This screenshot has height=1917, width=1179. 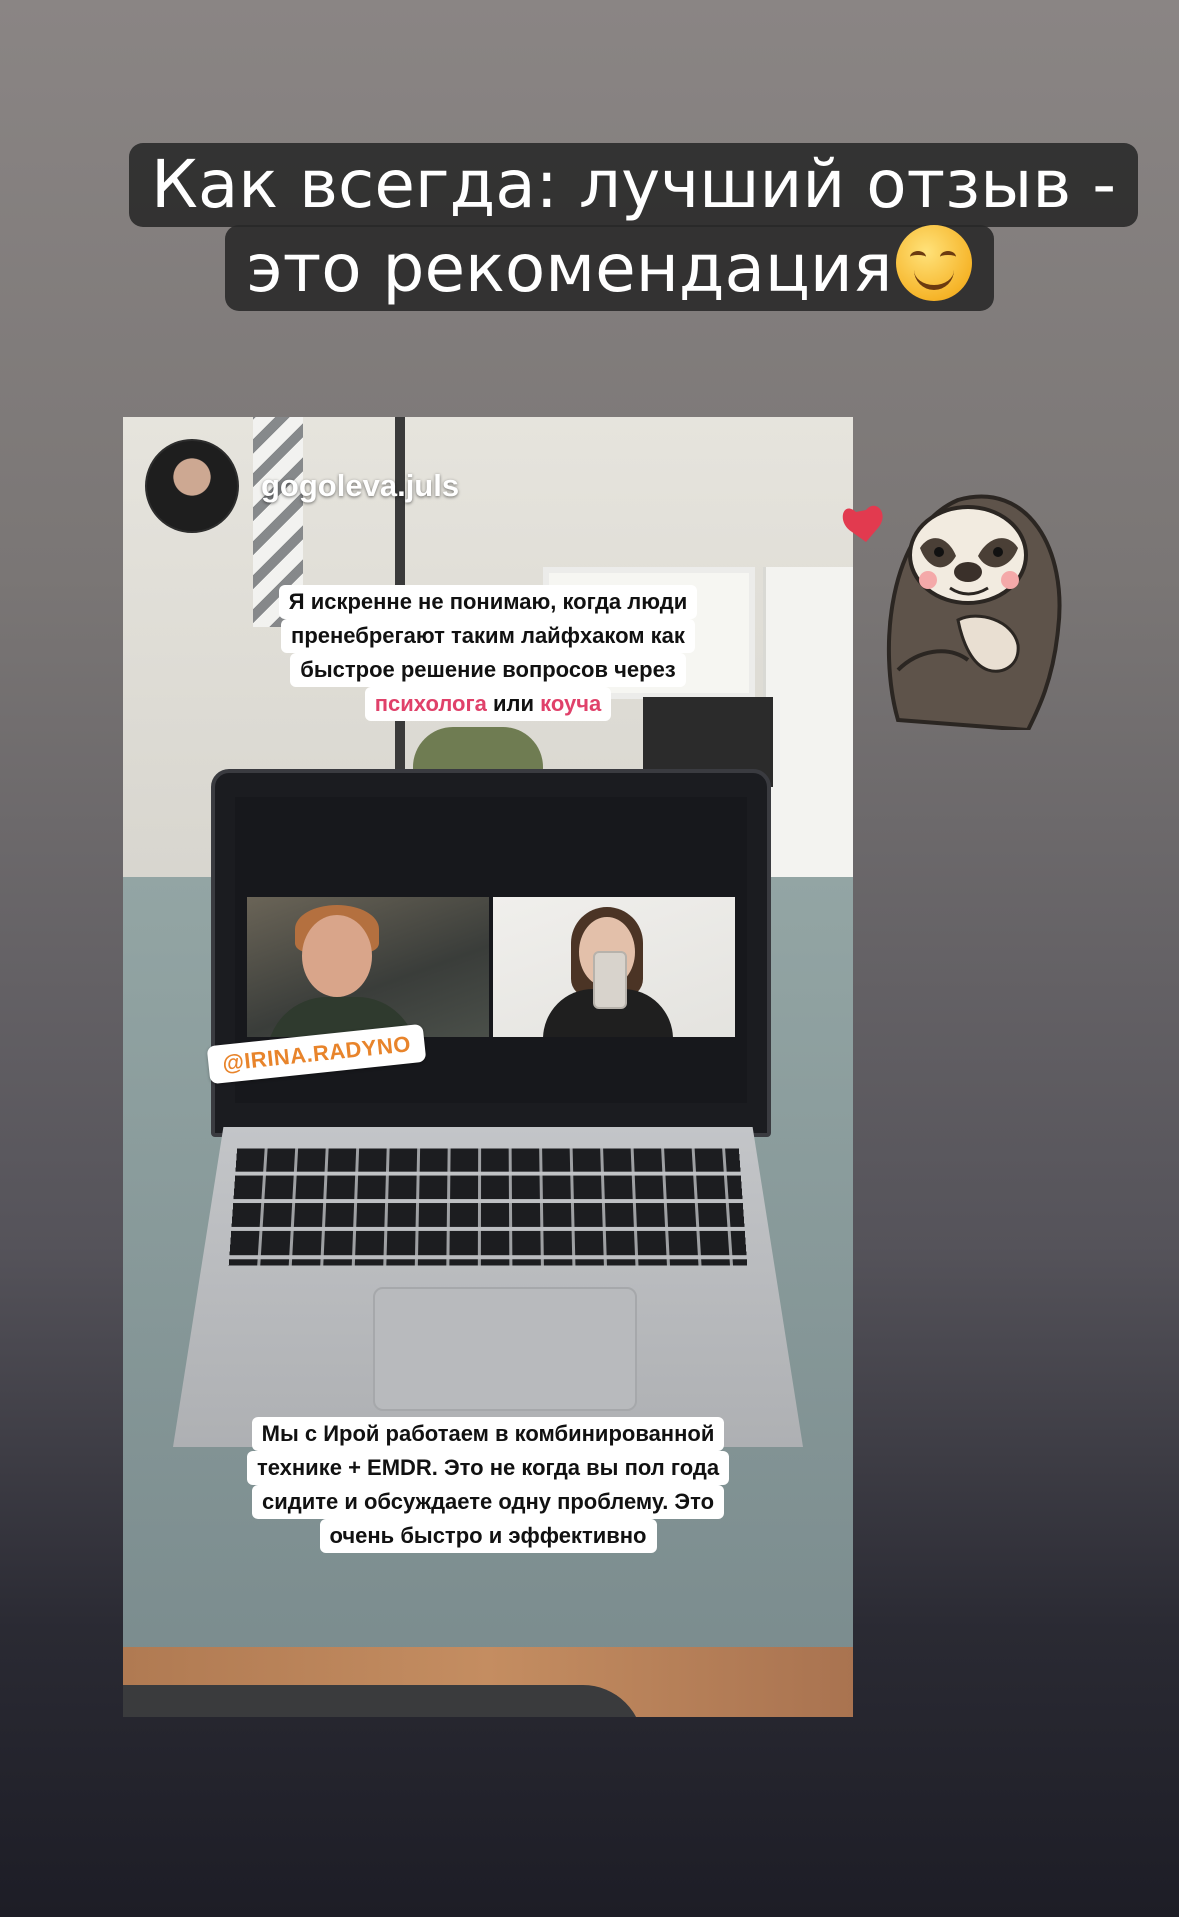 What do you see at coordinates (934, 263) in the screenshot?
I see `smiling-face-emoji-icon` at bounding box center [934, 263].